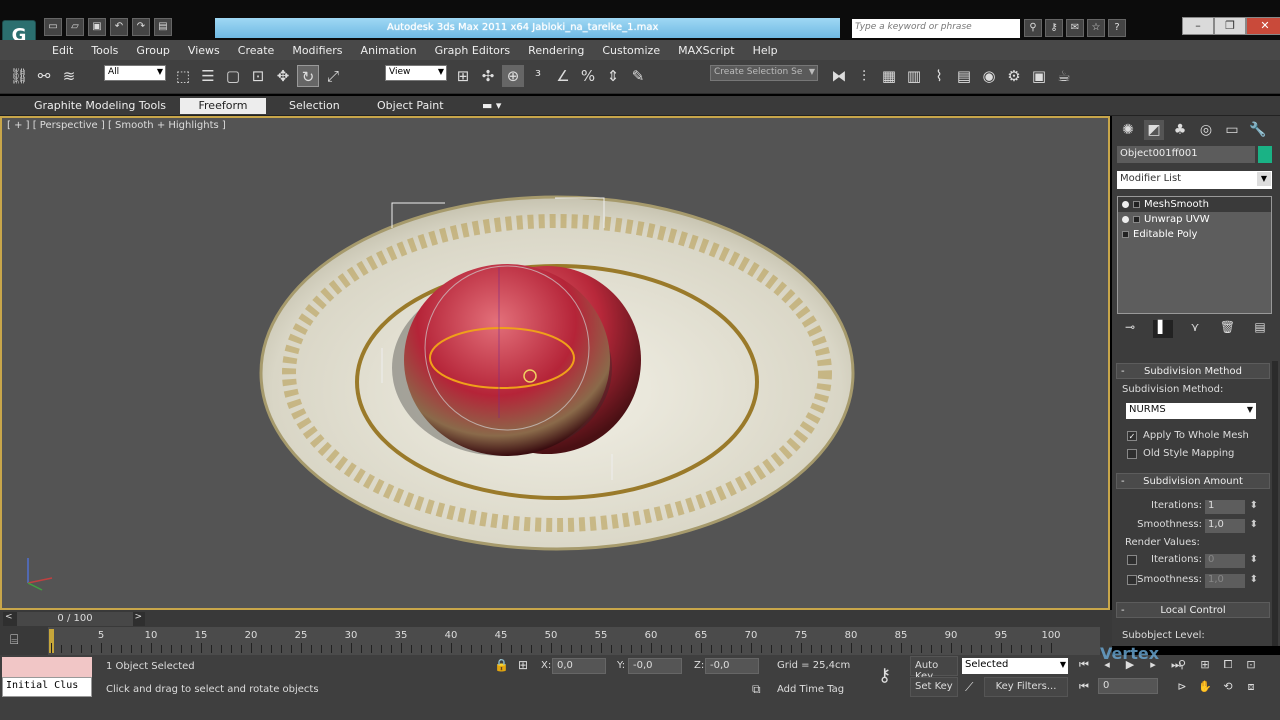  I want to click on orbit-icon: ⟲, so click(1228, 687).